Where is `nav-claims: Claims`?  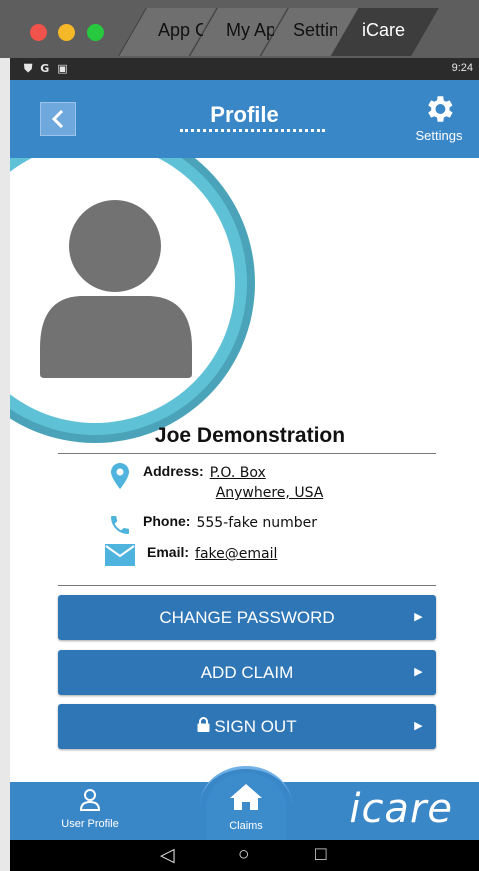 nav-claims: Claims is located at coordinates (246, 805).